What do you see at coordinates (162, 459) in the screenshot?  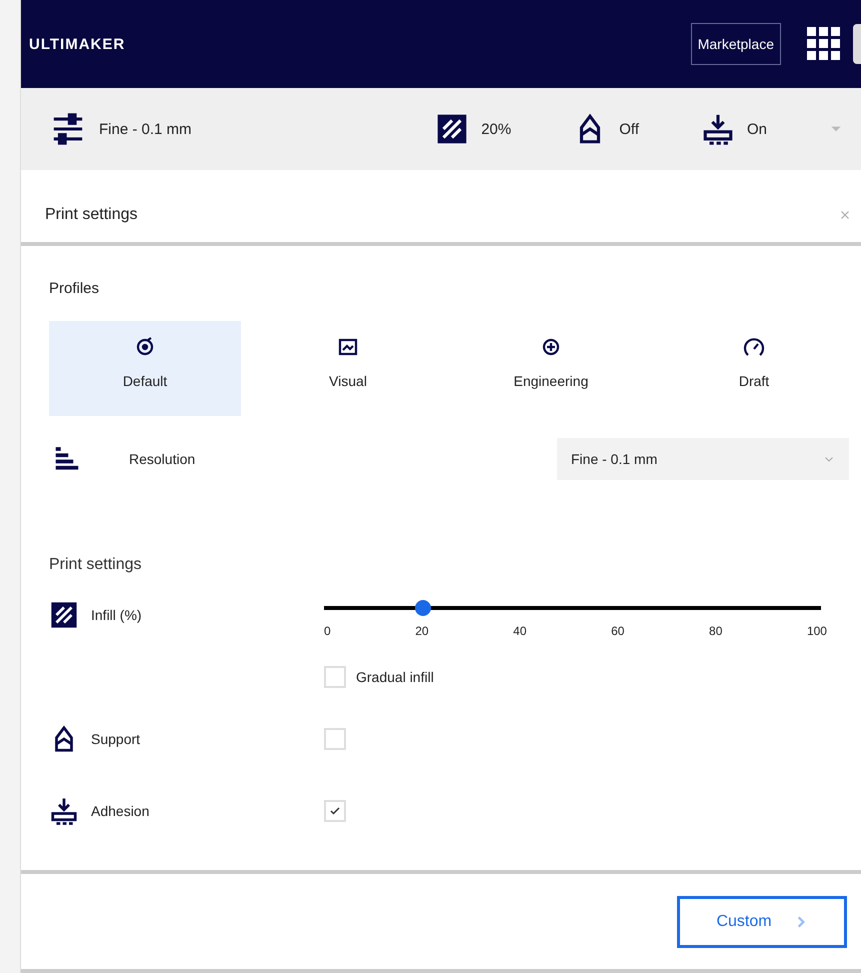 I see `resolution-label: Resolution` at bounding box center [162, 459].